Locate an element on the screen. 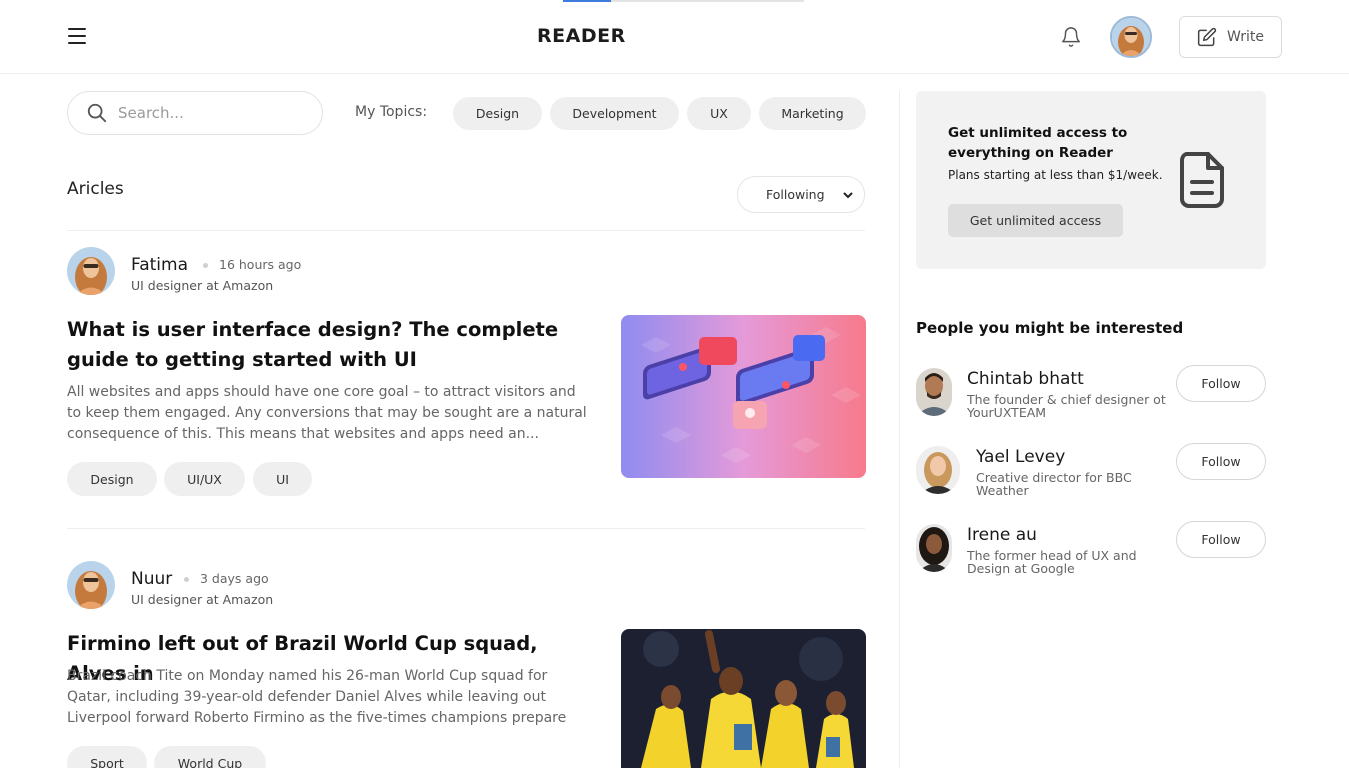  topic-marketing: Marketing is located at coordinates (812, 113).